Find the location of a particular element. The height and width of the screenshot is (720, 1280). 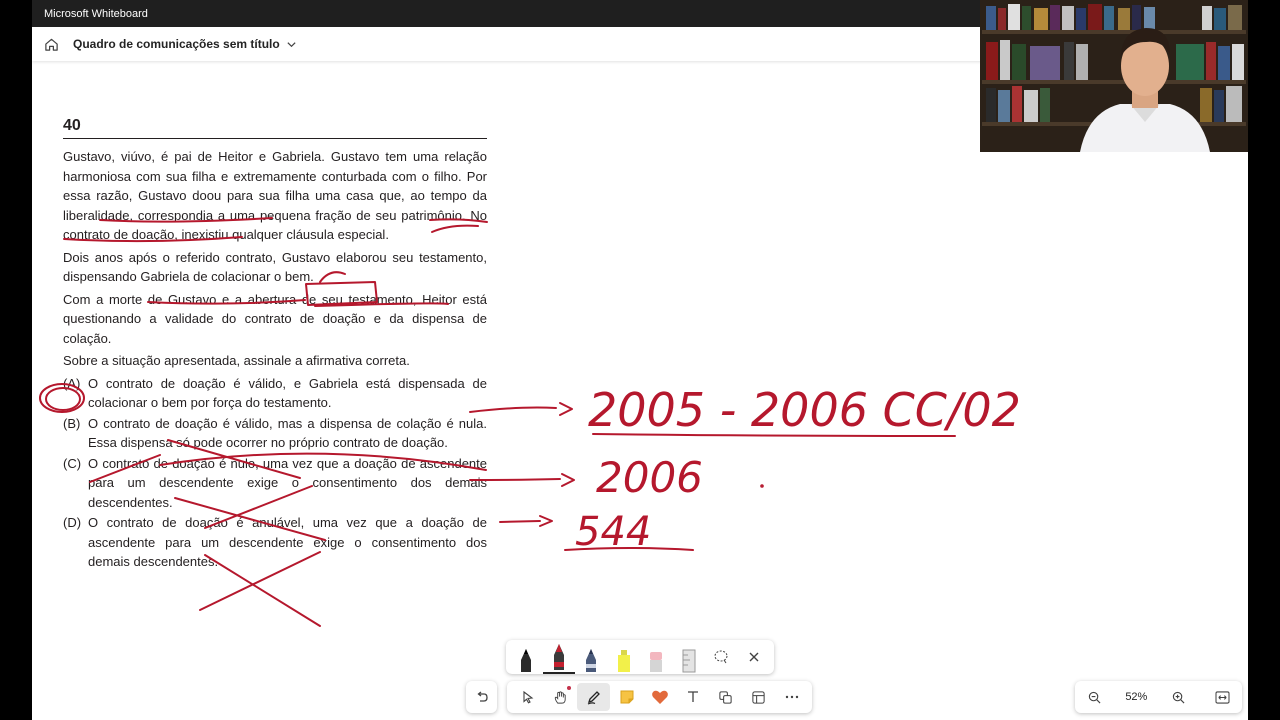

select-tool is located at coordinates (527, 697).